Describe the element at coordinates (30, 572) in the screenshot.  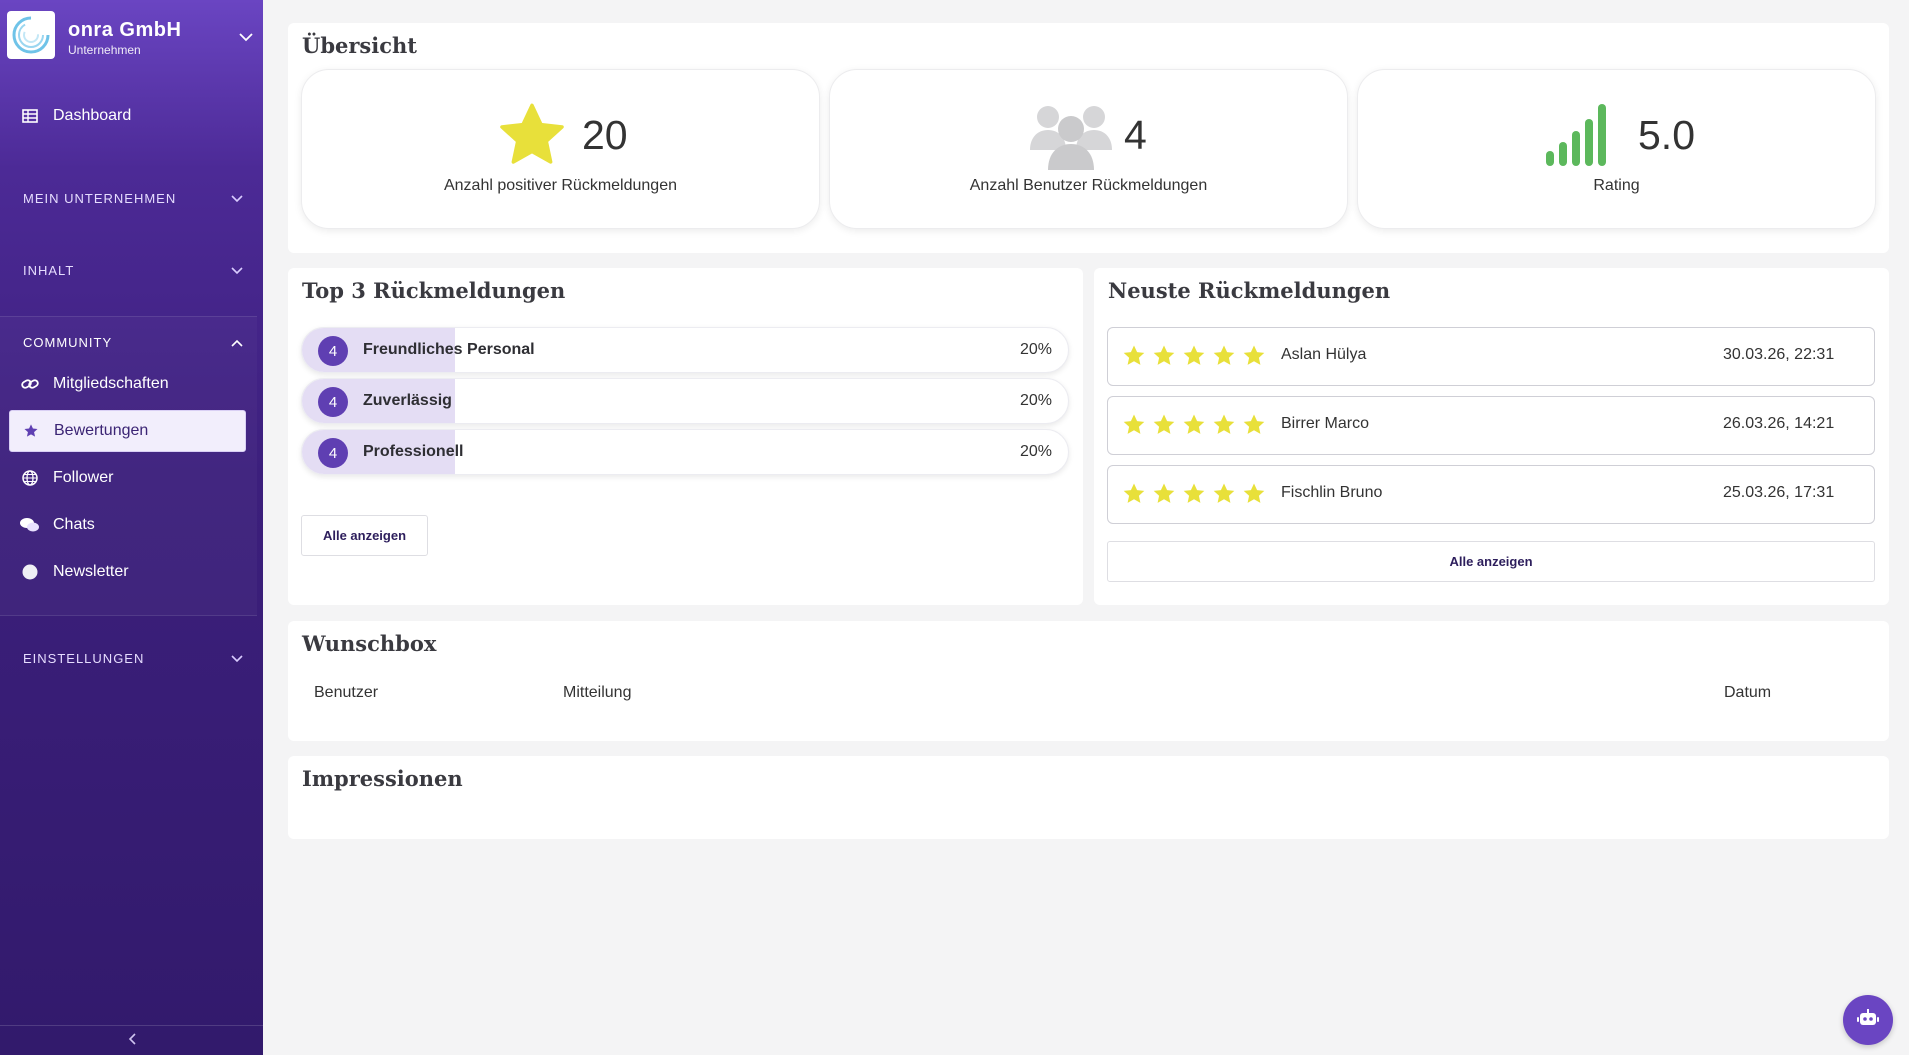
I see `circle-icon` at that location.